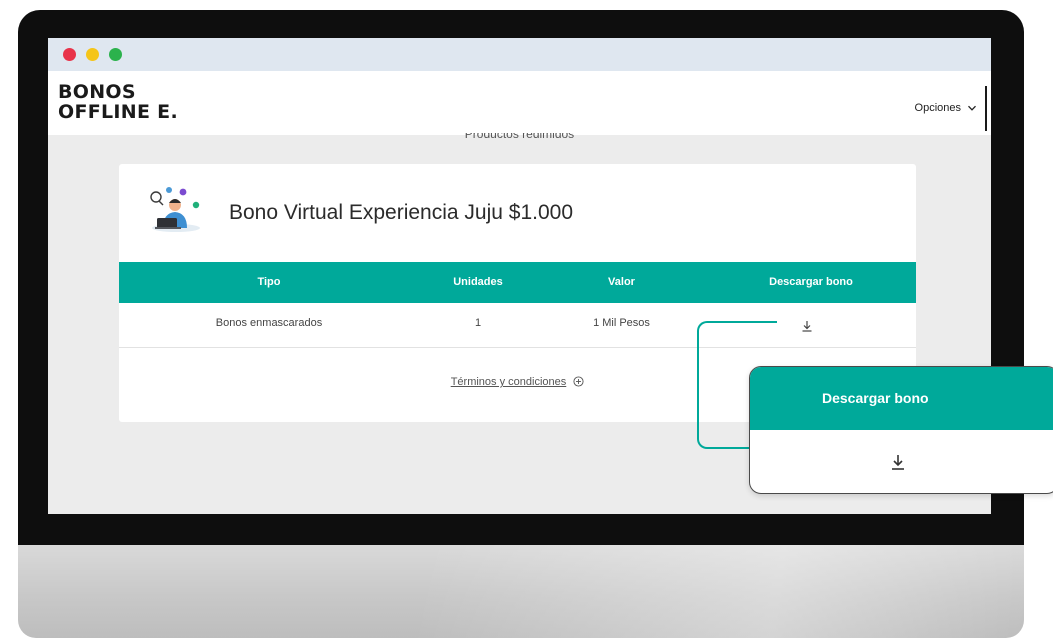 The width and height of the screenshot is (1053, 638). Describe the element at coordinates (811, 282) in the screenshot. I see `column-header-descargar: Descargar bono` at that location.